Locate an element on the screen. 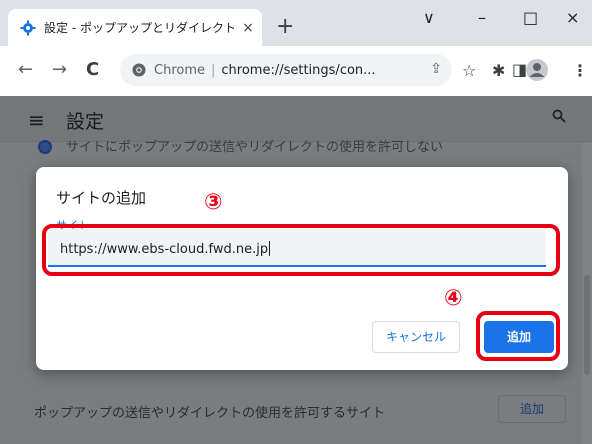 The width and height of the screenshot is (592, 444). highlight-site-input is located at coordinates (301, 250).